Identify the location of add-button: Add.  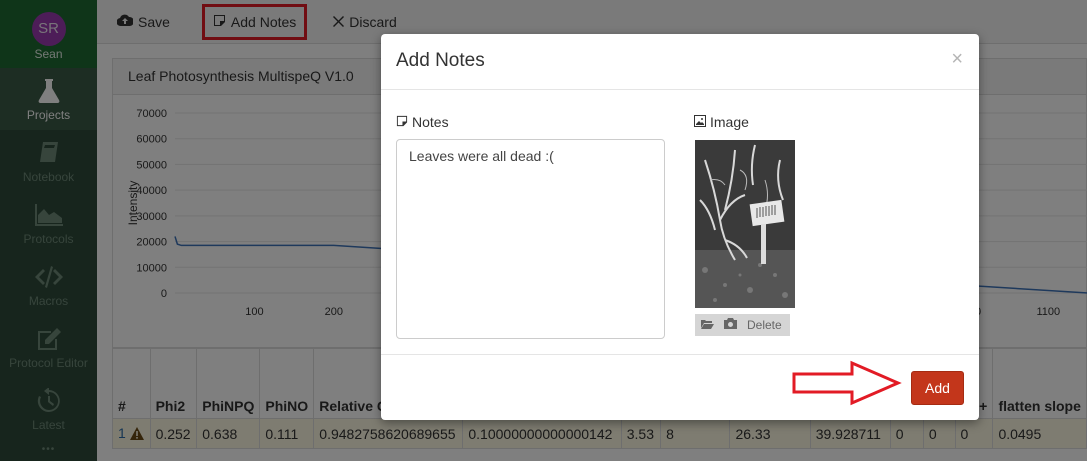
(937, 388).